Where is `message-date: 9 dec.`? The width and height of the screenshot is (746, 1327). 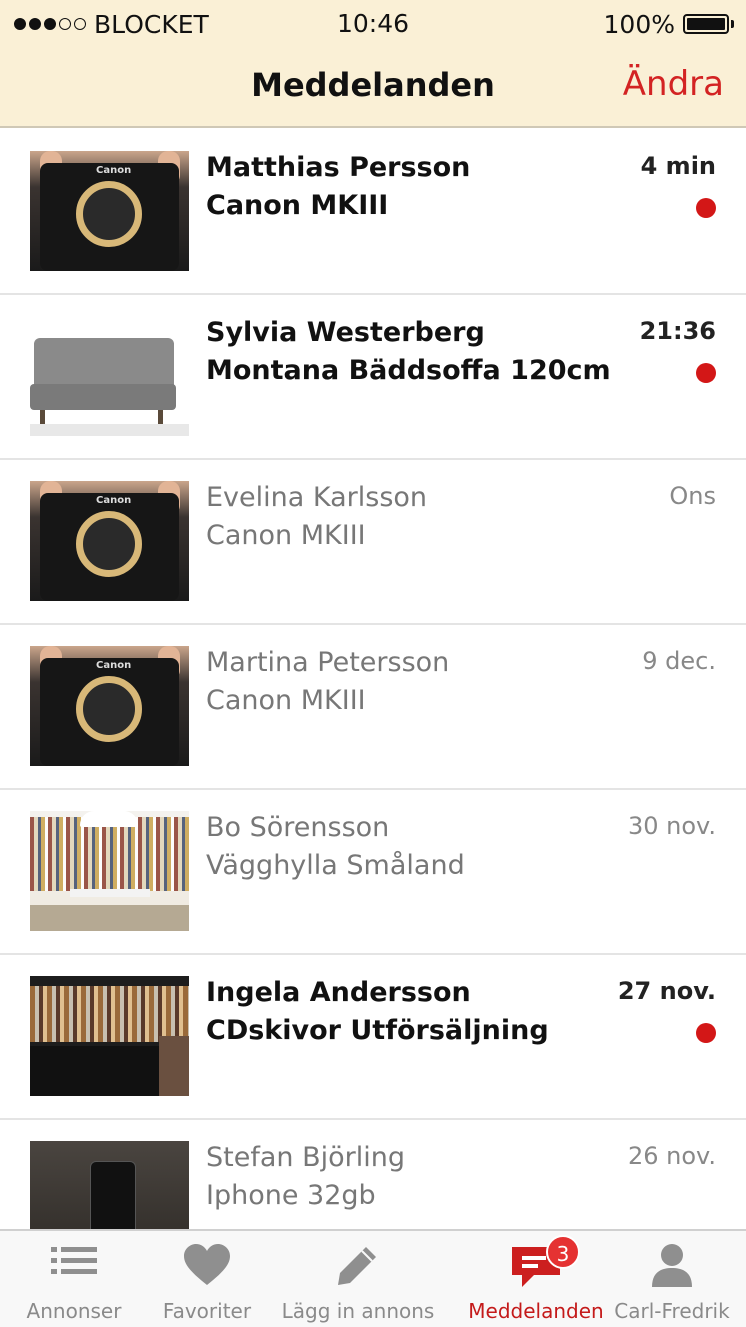
message-date: 9 dec. is located at coordinates (679, 661).